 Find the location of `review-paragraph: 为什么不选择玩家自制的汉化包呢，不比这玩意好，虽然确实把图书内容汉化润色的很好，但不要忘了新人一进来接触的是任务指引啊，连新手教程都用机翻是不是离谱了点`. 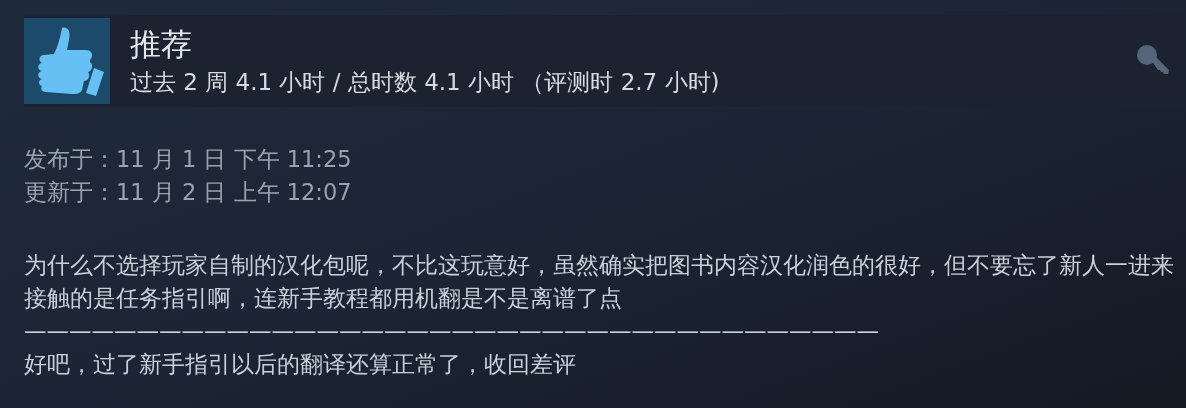

review-paragraph: 为什么不选择玩家自制的汉化包呢，不比这玩意好，虽然确实把图书内容汉化润色的很好，但不要忘了新人一进来接触的是任务指引啊，连新手教程都用机翻是不是离谱了点 is located at coordinates (599, 282).